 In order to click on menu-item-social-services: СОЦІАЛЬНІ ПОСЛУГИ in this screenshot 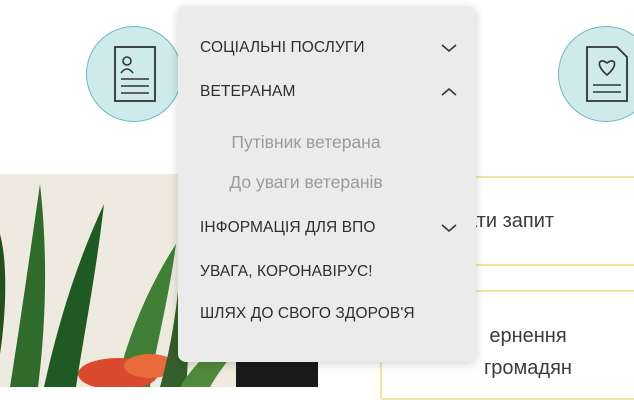, I will do `click(329, 48)`.